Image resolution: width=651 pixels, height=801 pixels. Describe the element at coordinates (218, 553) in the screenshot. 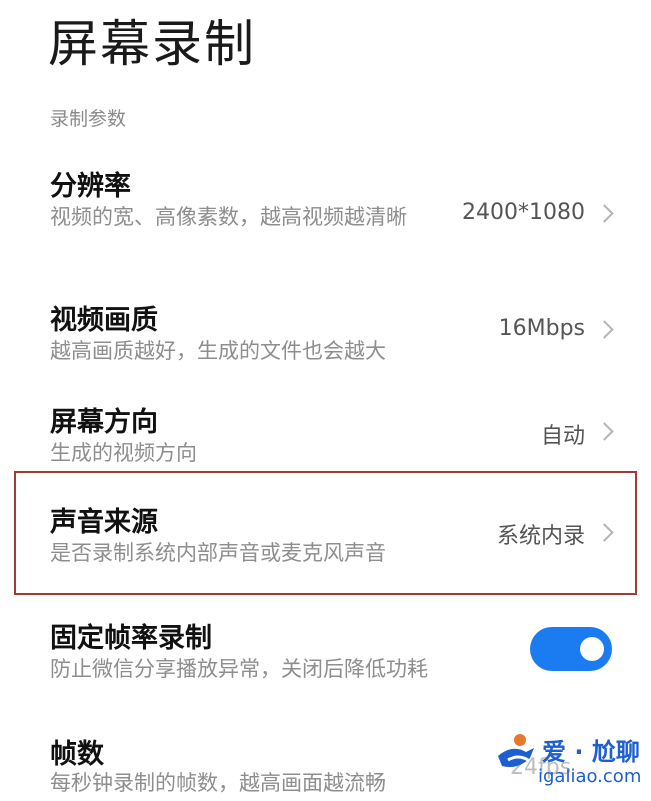

I see `setting-desc: 是否录制系统内部声音或麦克风声音` at that location.